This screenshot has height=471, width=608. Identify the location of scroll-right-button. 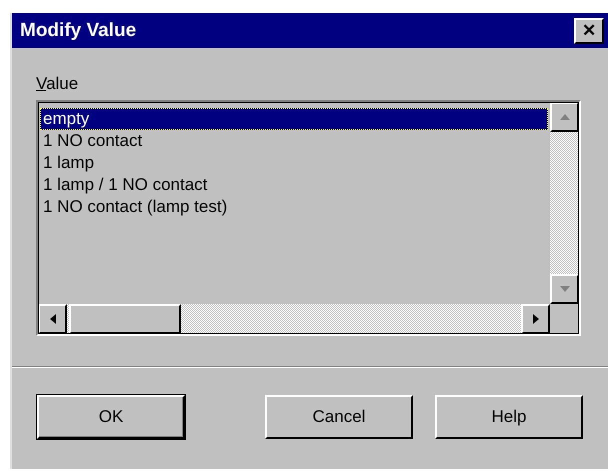
(535, 319).